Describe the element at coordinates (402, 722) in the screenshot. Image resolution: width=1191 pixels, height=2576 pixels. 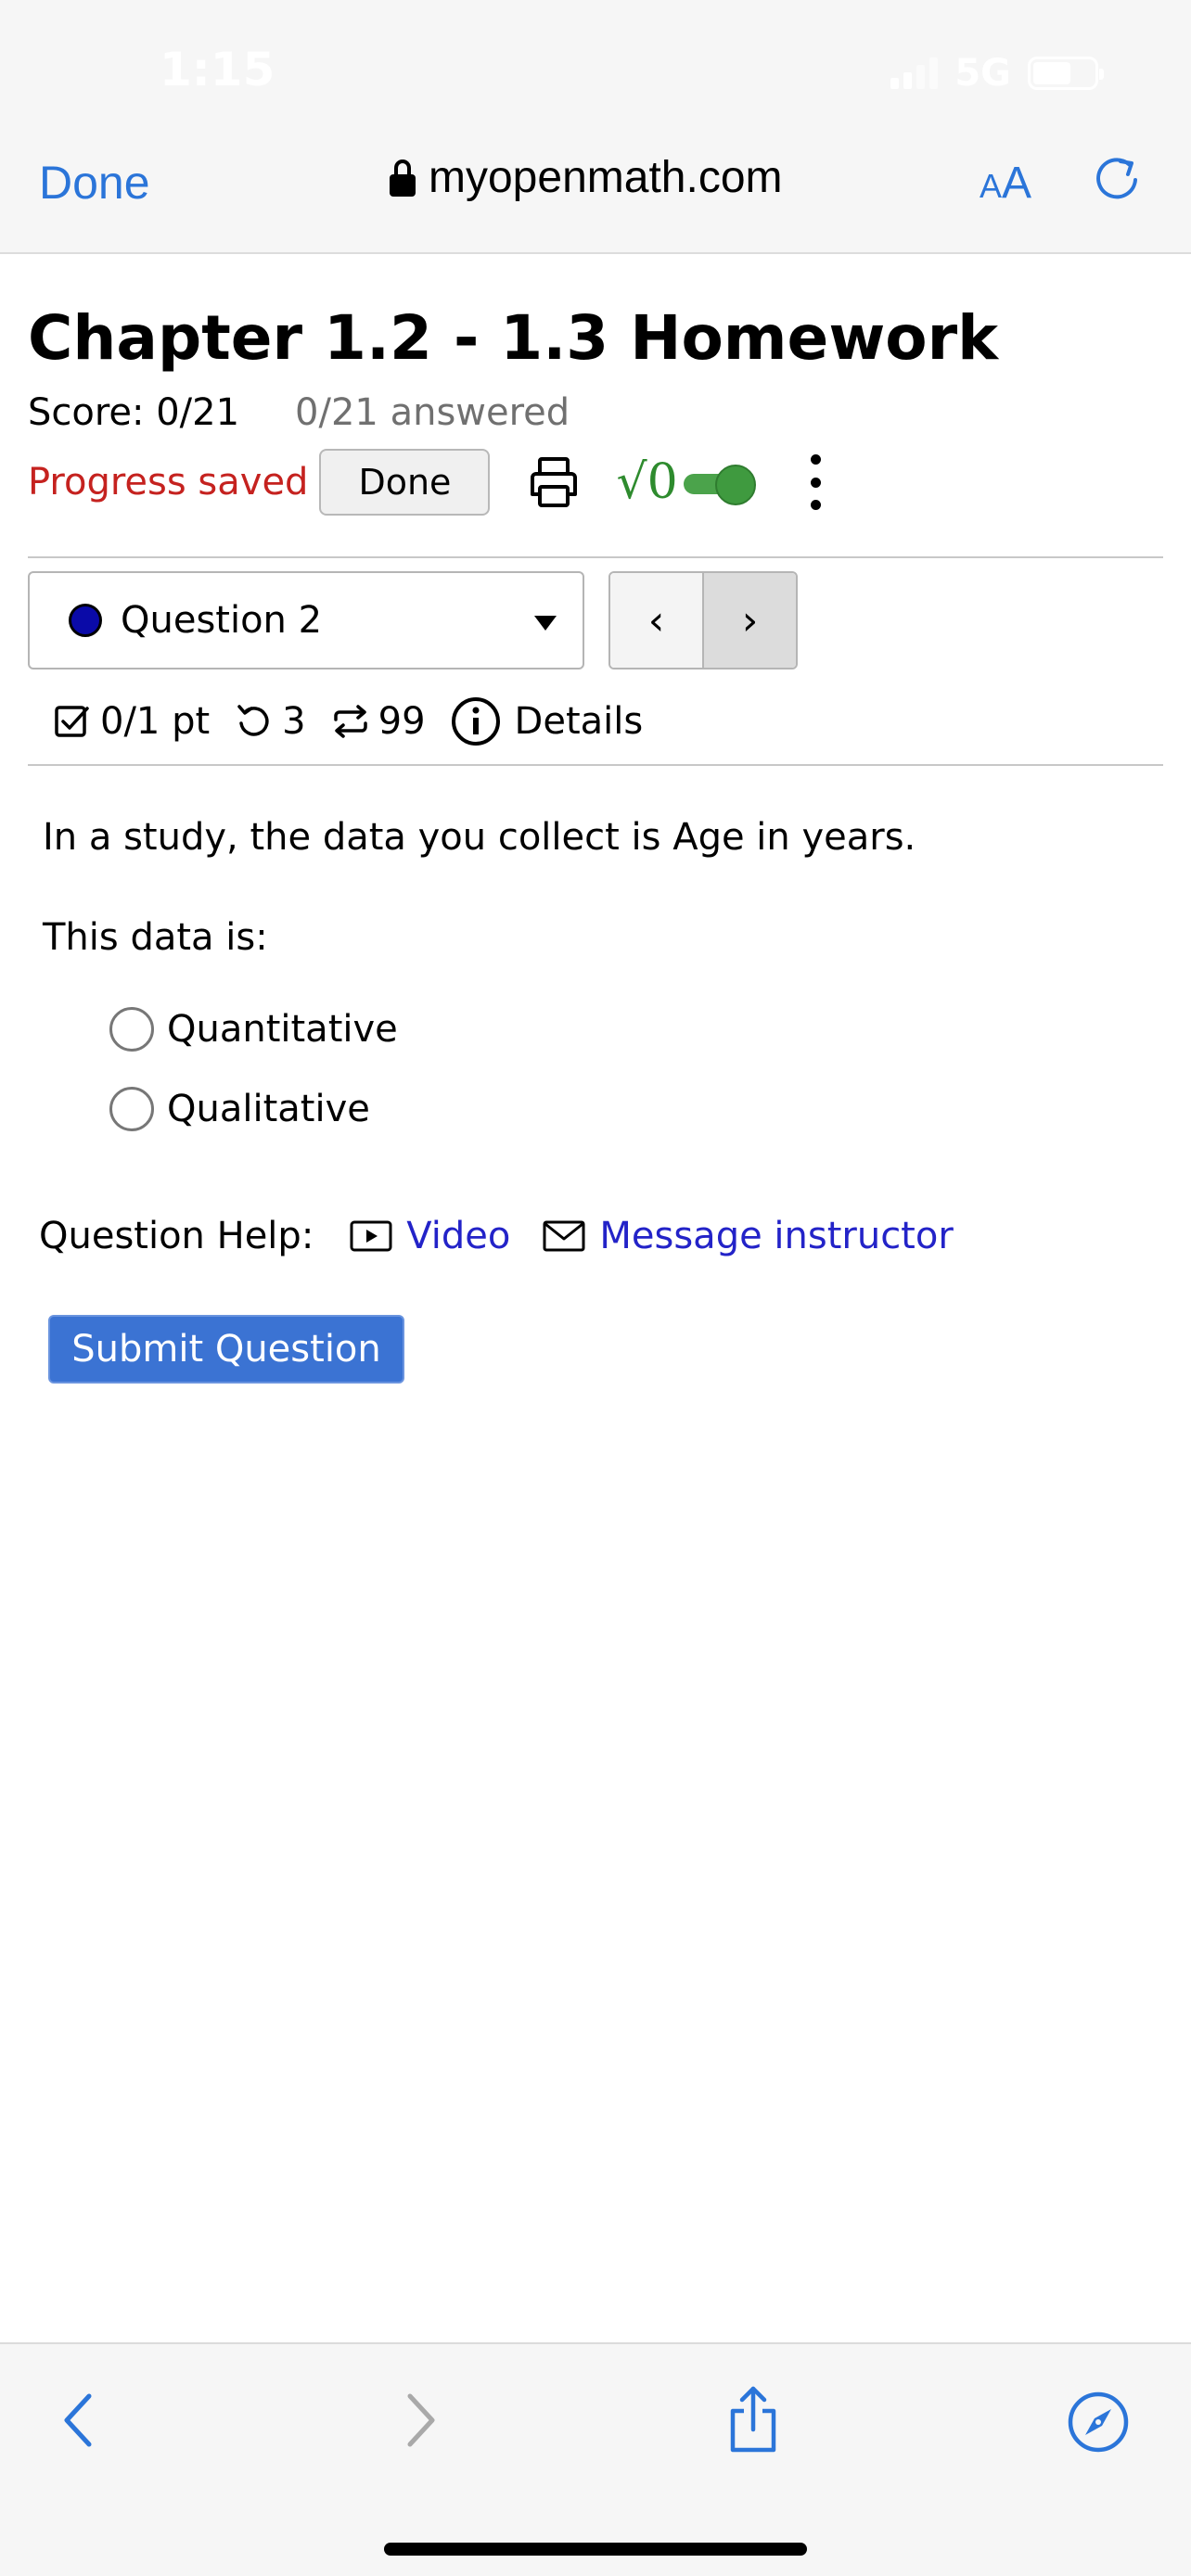
I see `regens-value: 99` at that location.